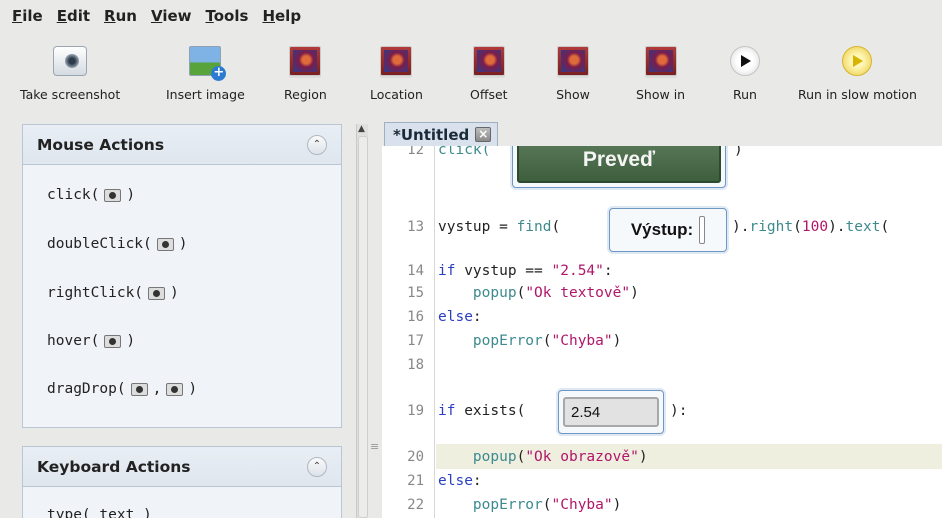  I want to click on region-button: Region, so click(305, 73).